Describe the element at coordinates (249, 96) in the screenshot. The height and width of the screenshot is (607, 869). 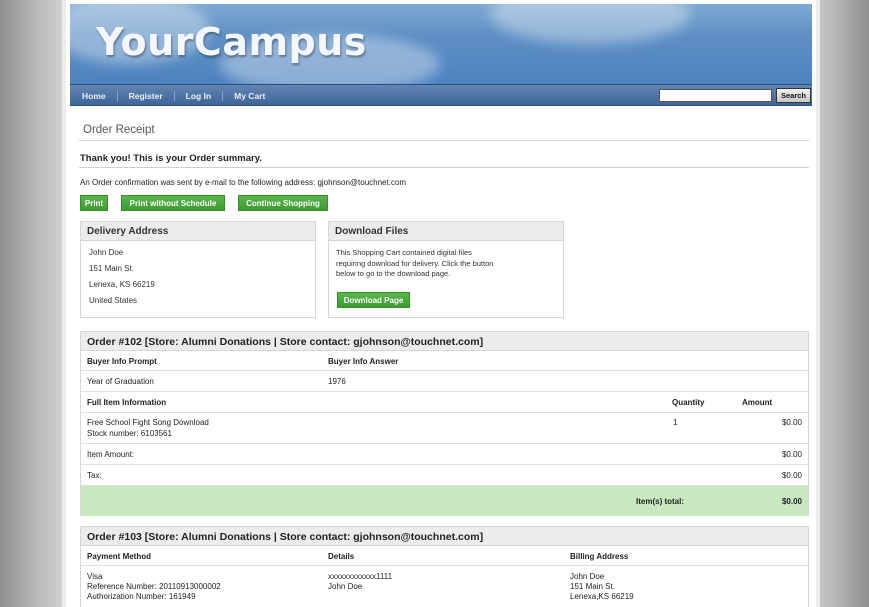
I see `nav-my-cart: My Cart` at that location.